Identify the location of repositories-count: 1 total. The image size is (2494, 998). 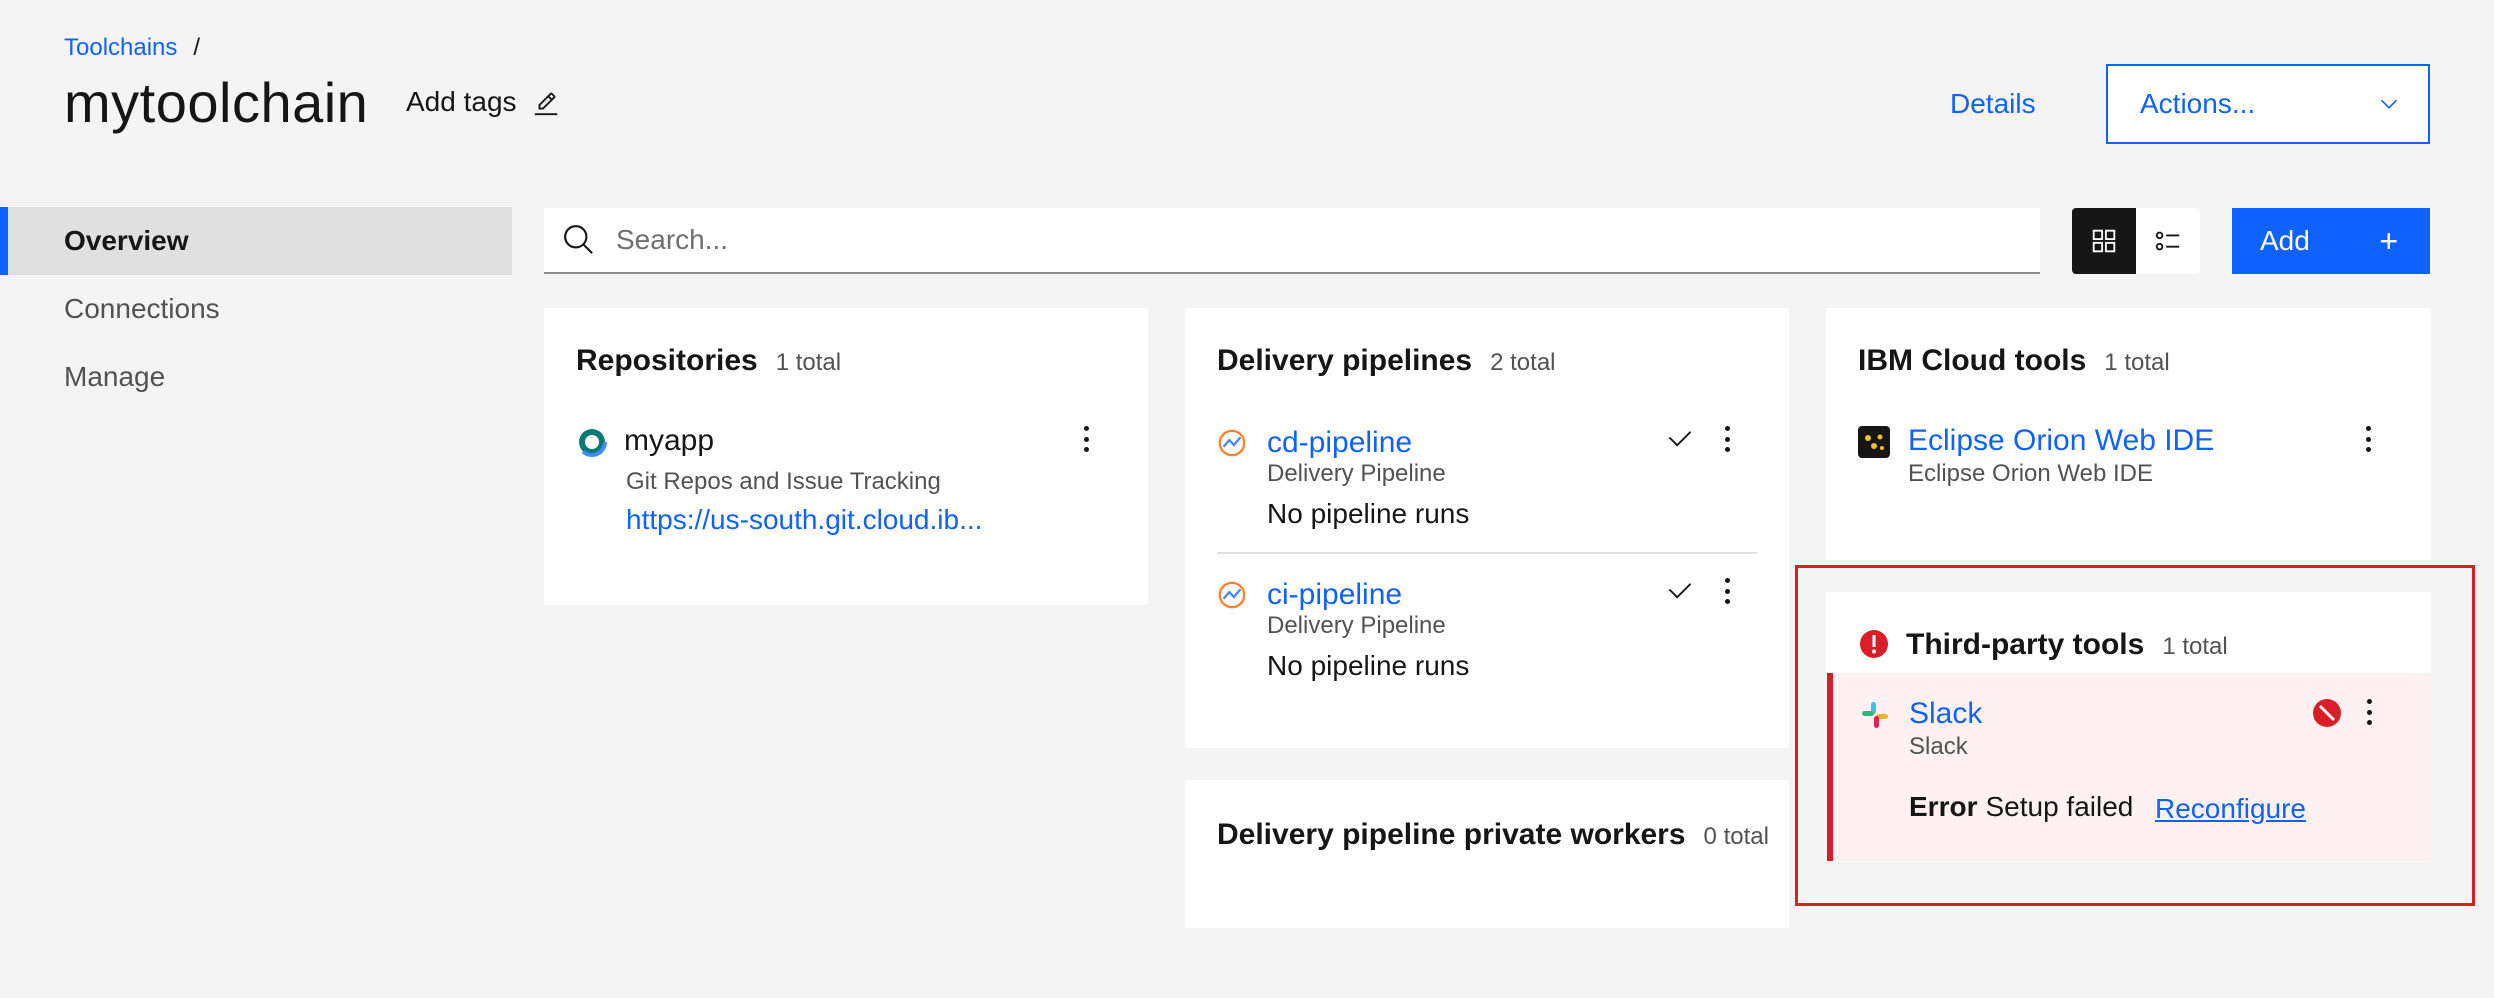
(808, 362).